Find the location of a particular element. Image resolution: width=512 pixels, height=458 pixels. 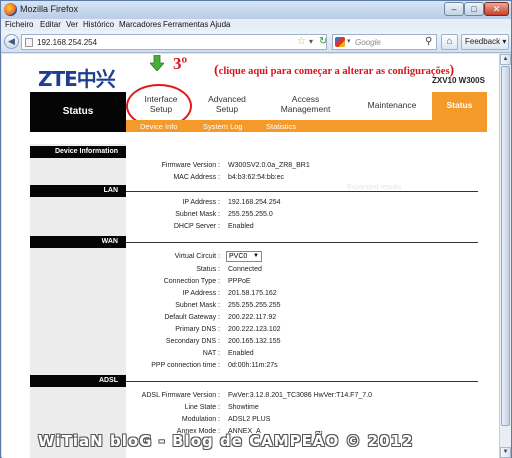

bookmark-star-icon: ☆ is located at coordinates (301, 41).